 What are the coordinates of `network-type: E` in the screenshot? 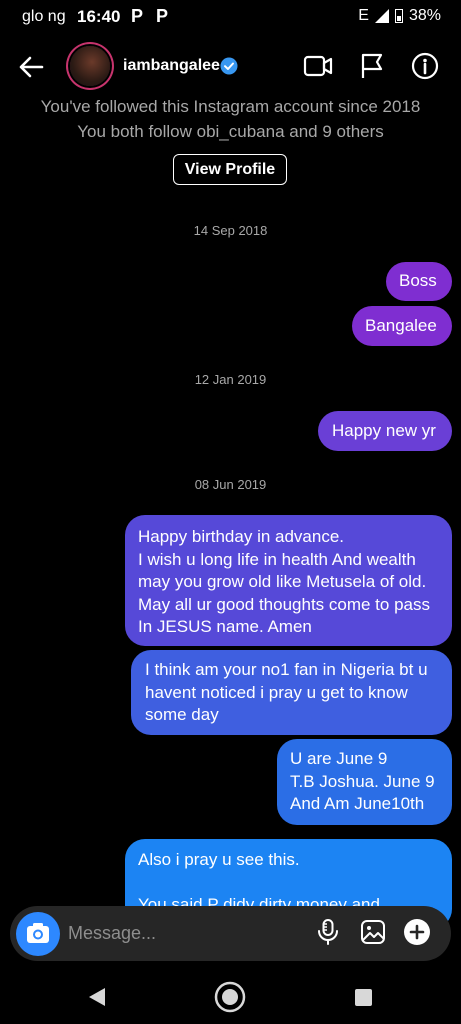 It's located at (363, 15).